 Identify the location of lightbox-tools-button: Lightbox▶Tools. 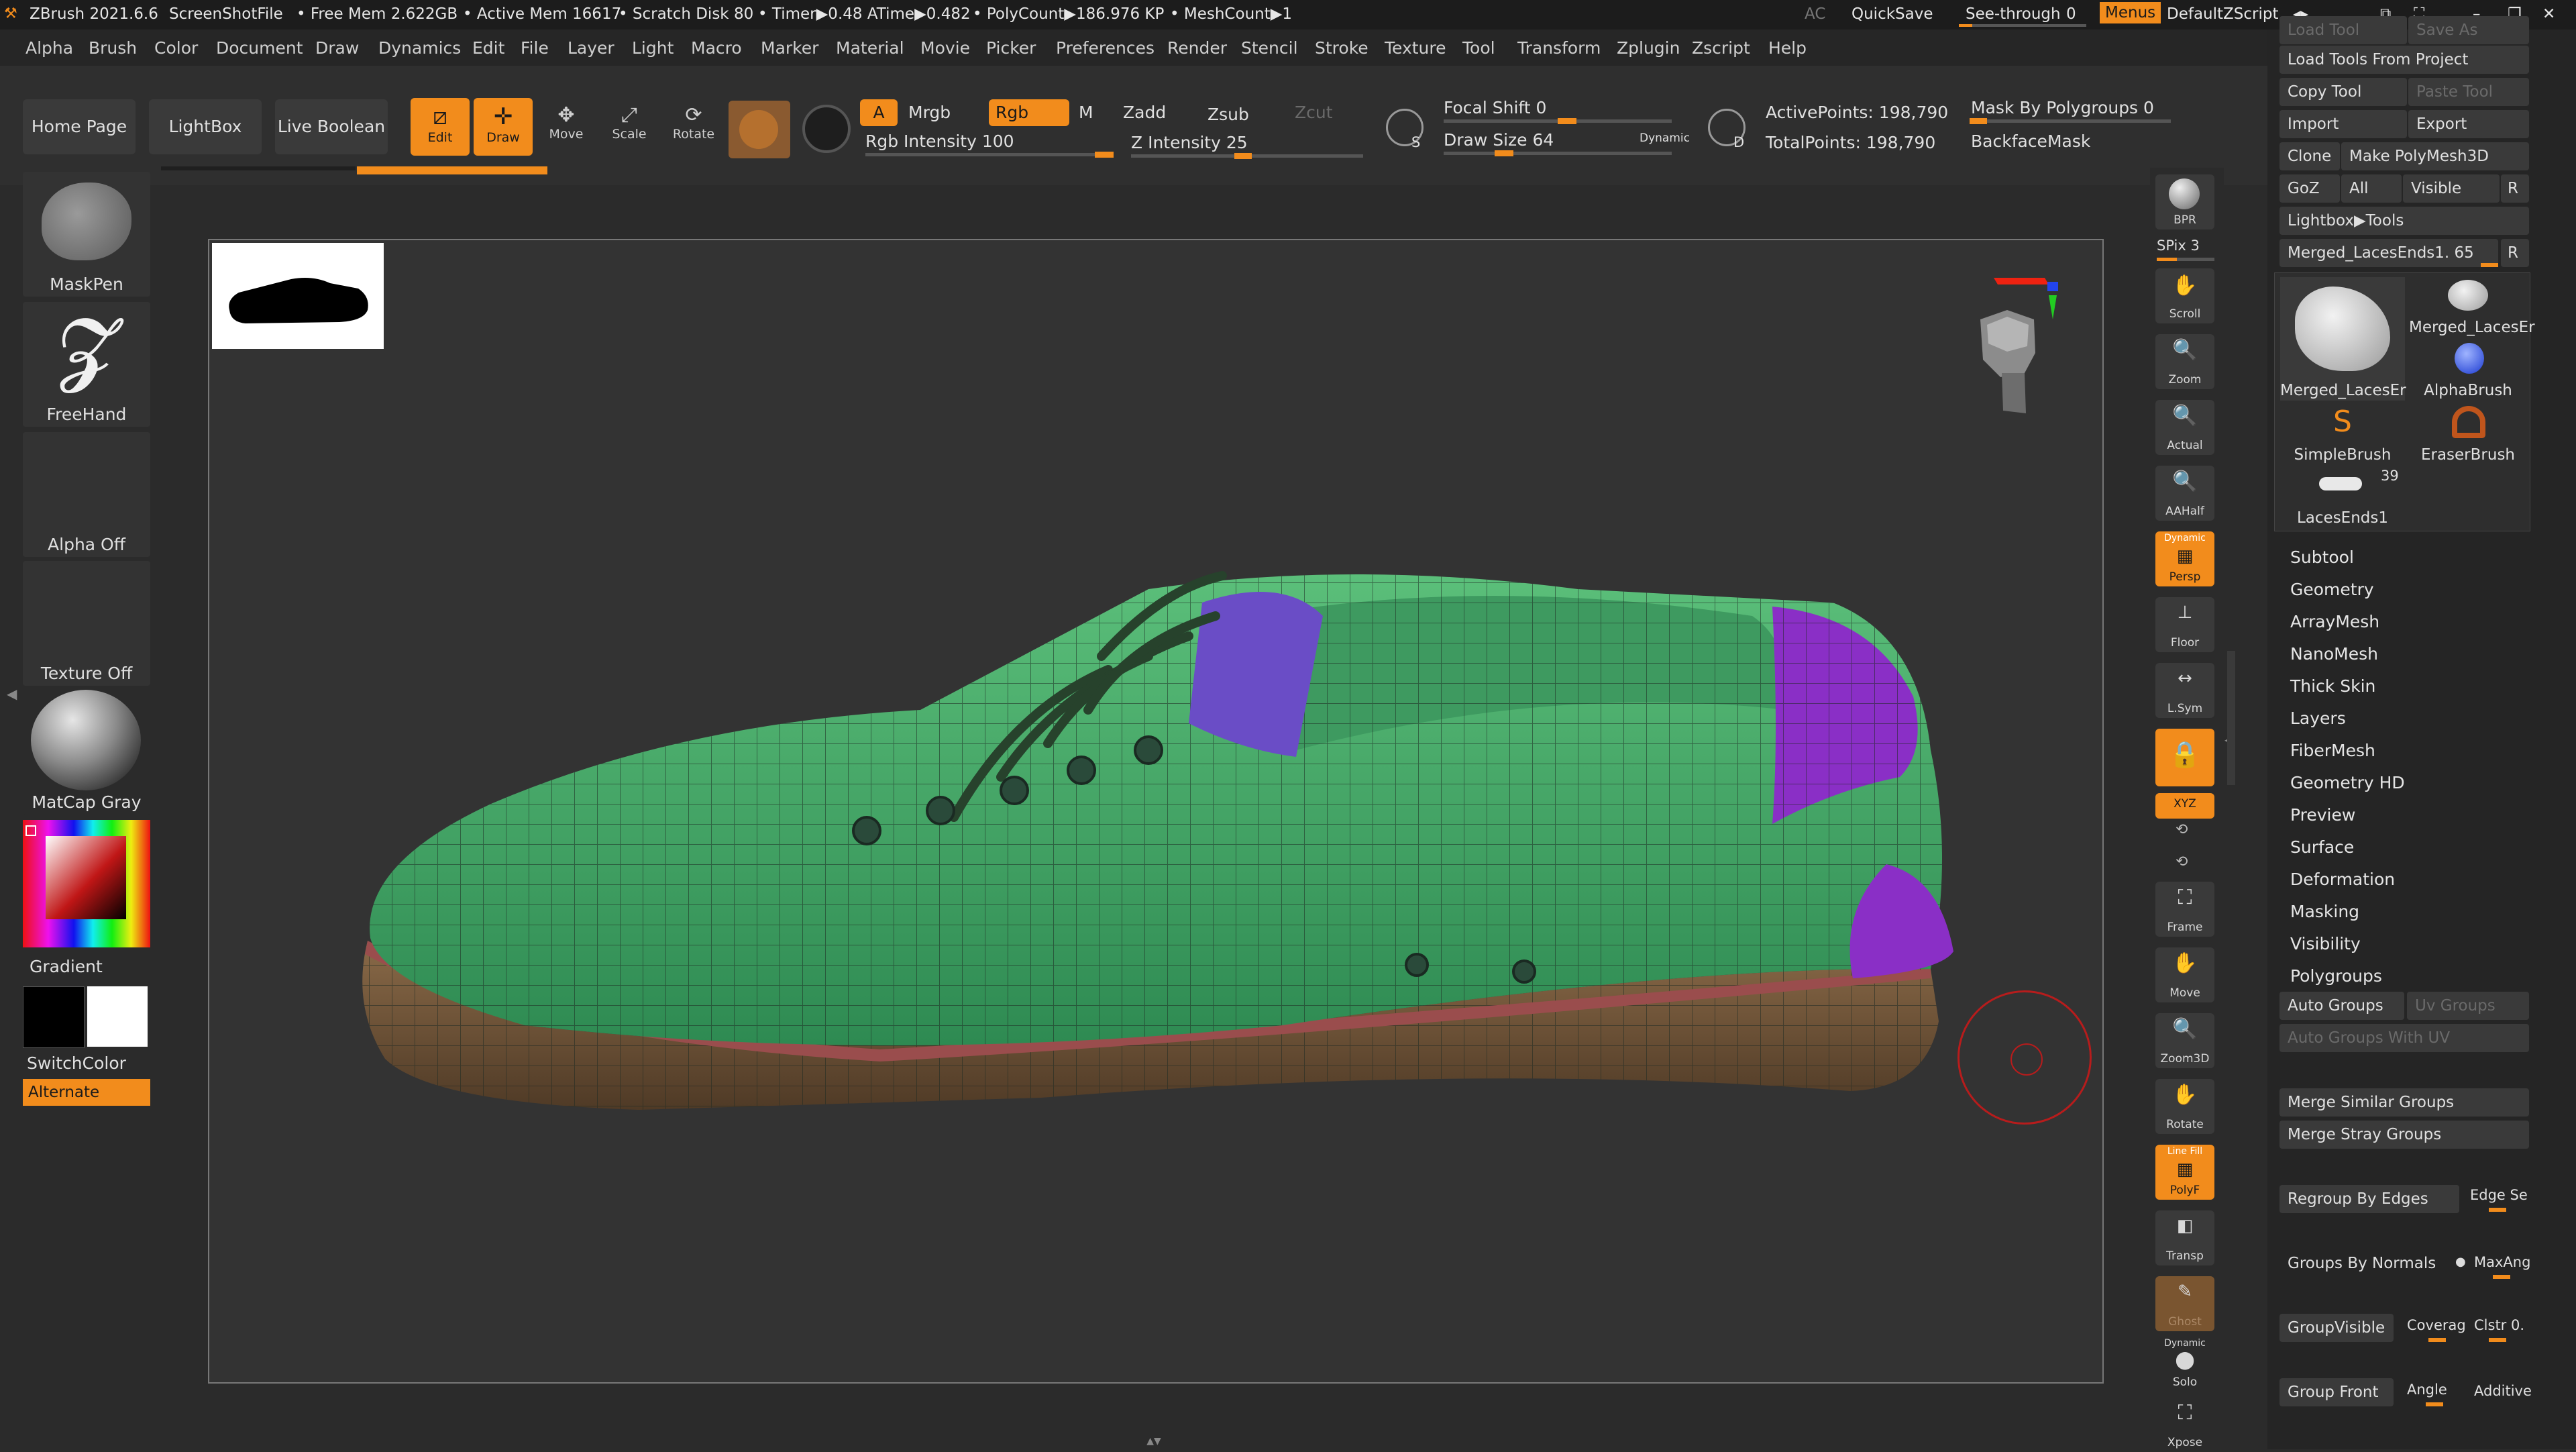
(2404, 221).